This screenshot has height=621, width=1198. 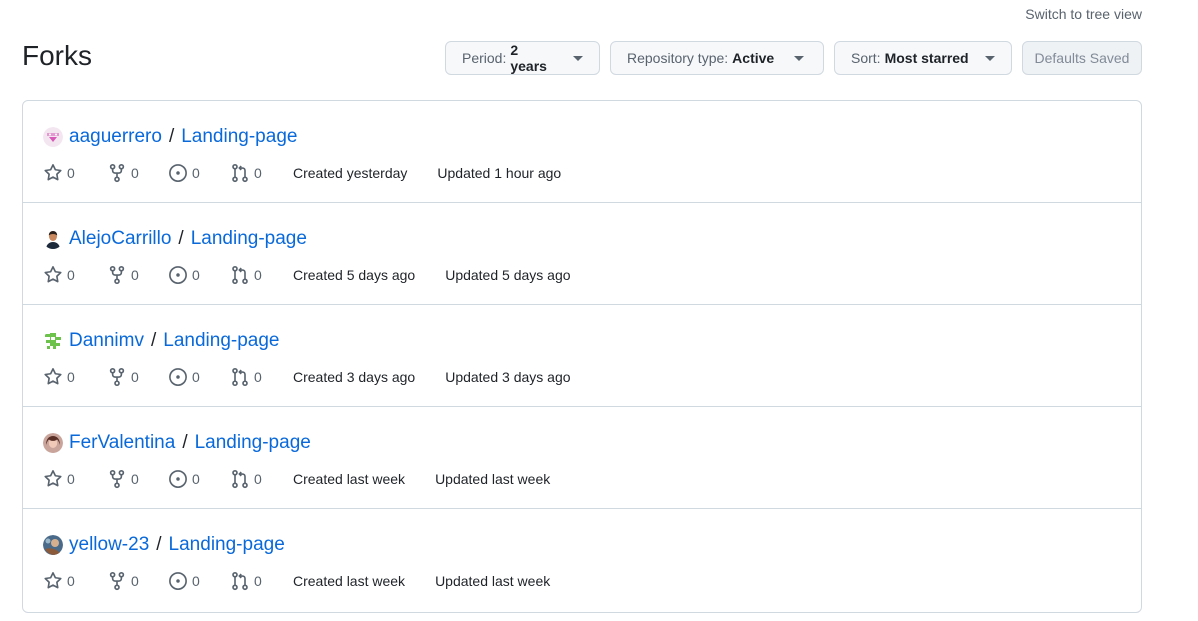 What do you see at coordinates (177, 443) in the screenshot?
I see `fork-name-line: FerValentina / Landing-page` at bounding box center [177, 443].